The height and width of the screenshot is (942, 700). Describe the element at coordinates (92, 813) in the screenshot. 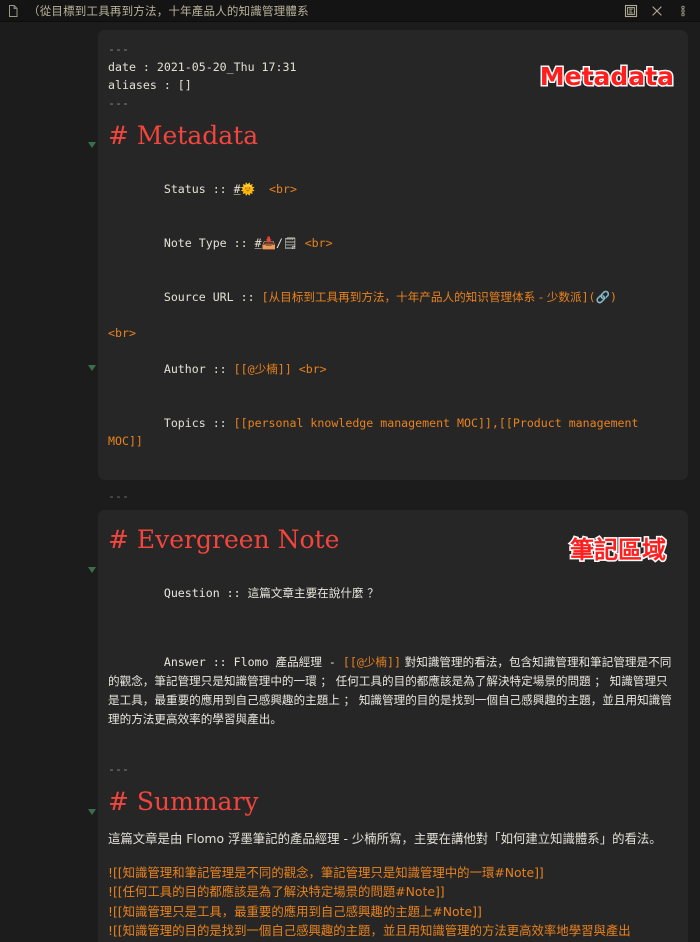

I see `fold-marker-note` at that location.